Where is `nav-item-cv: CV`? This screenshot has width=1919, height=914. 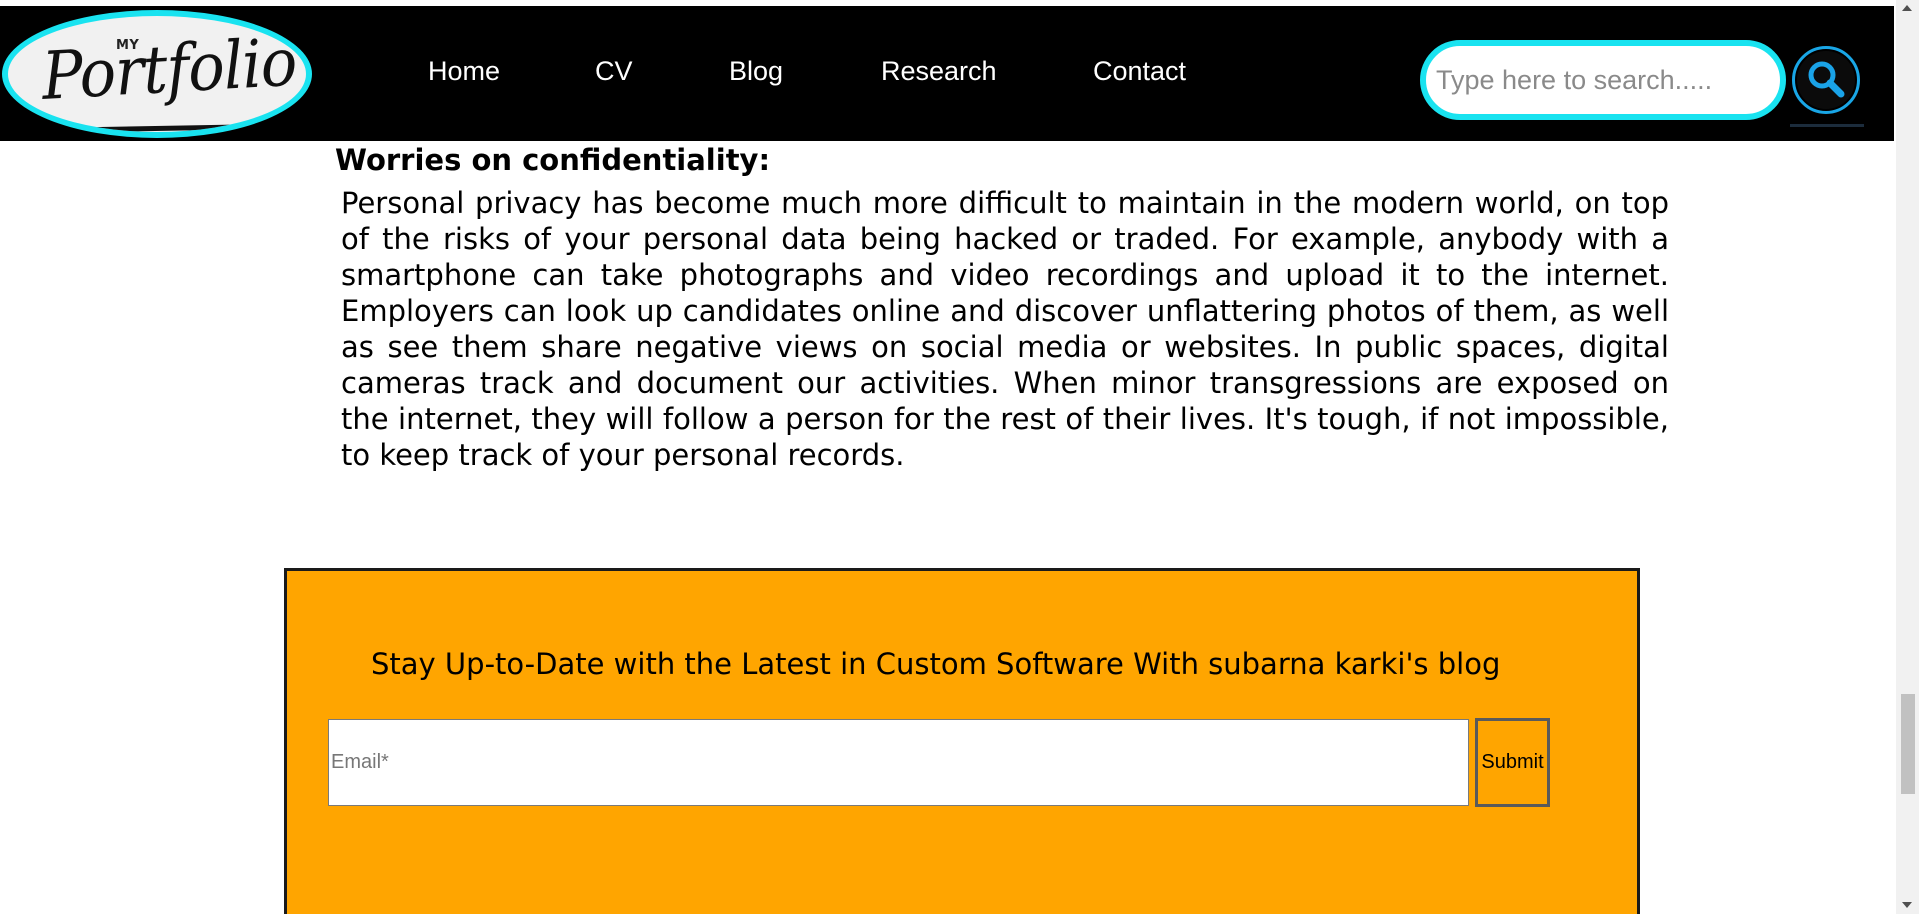 nav-item-cv: CV is located at coordinates (614, 71).